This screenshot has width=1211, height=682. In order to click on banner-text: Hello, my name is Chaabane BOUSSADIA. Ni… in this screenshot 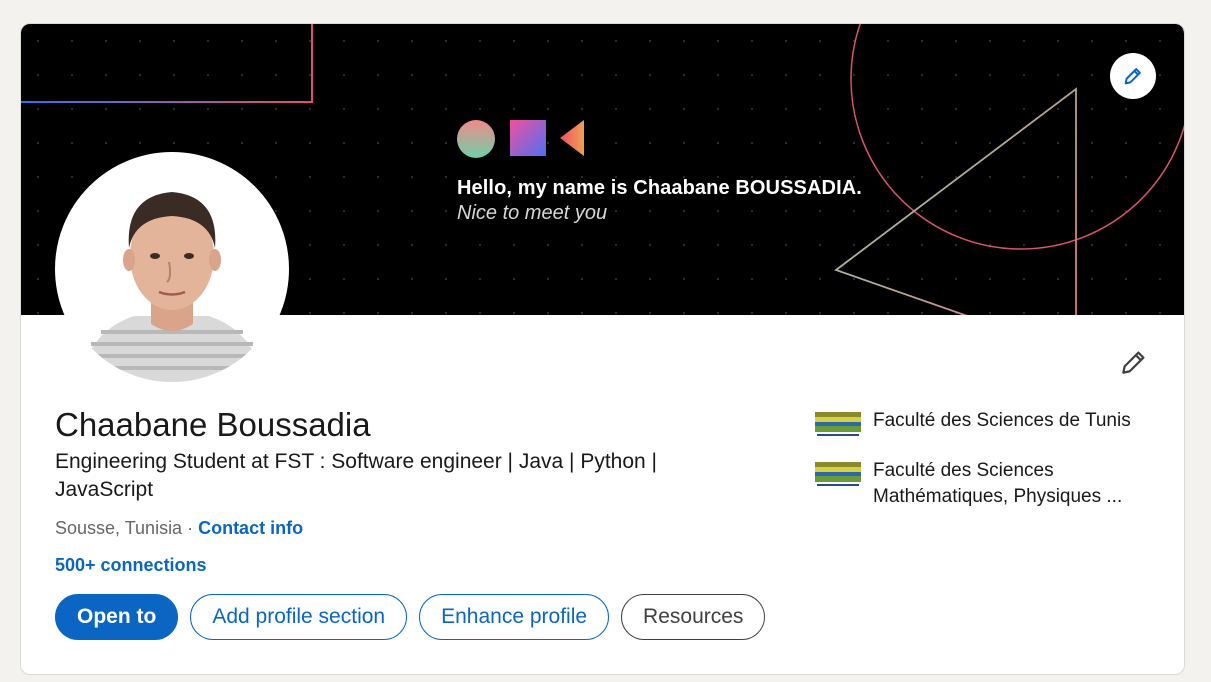, I will do `click(659, 201)`.